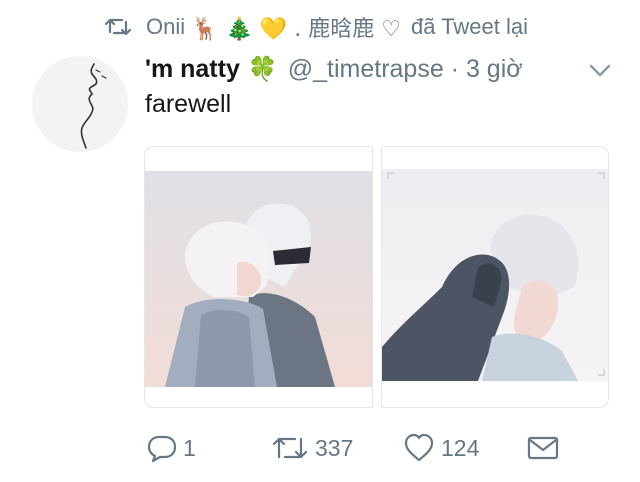 The image size is (640, 482). Describe the element at coordinates (188, 104) in the screenshot. I see `tweet-text: farewell` at that location.